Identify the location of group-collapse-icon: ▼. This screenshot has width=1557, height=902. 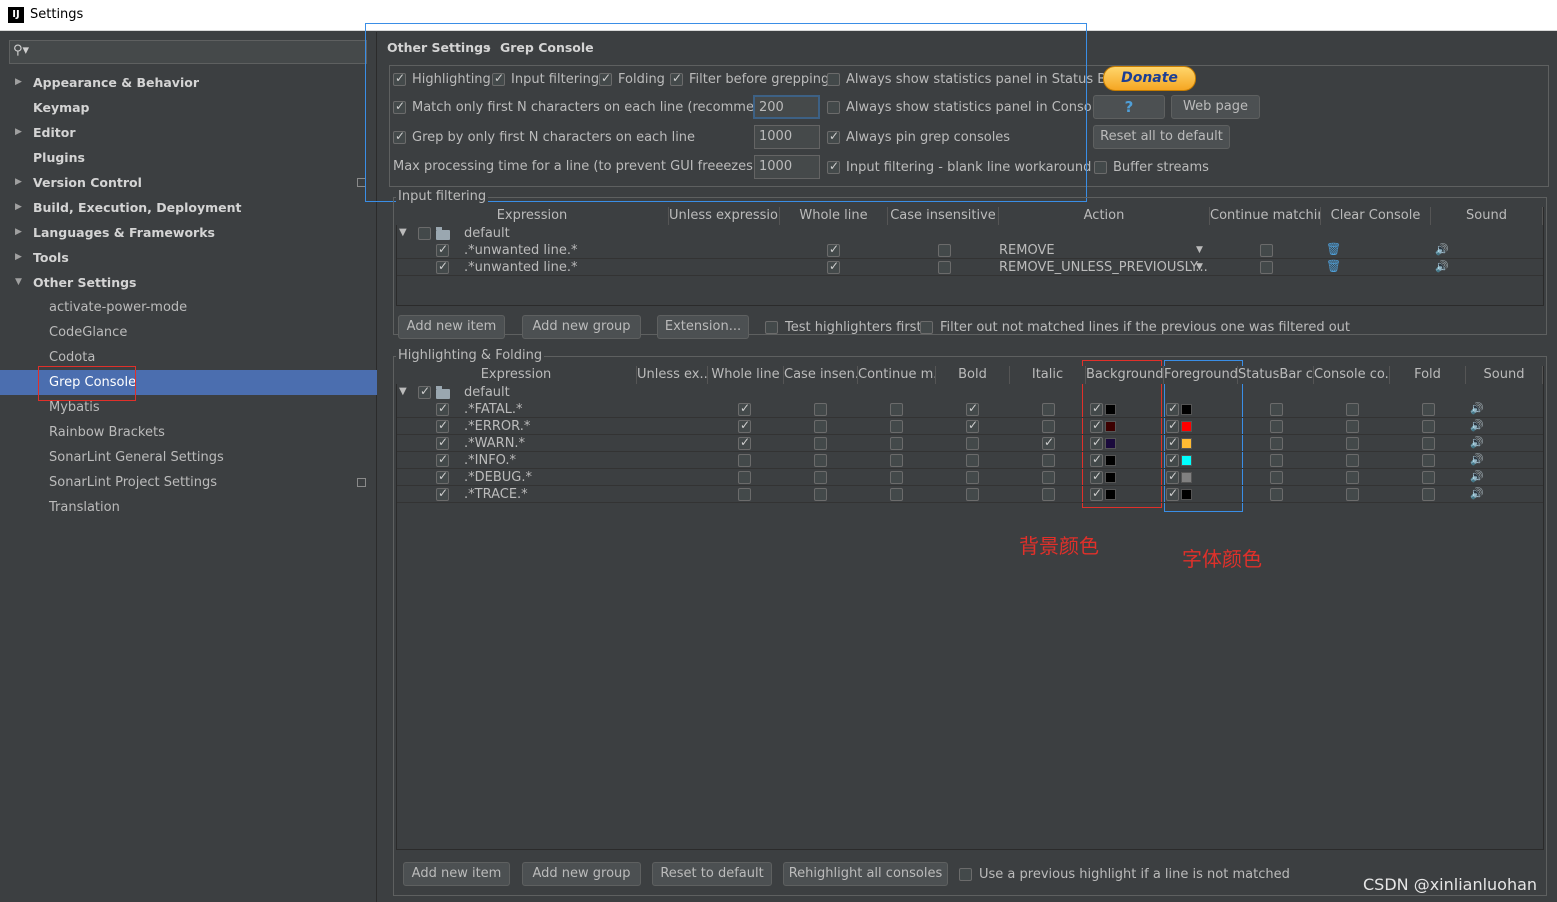
(403, 232).